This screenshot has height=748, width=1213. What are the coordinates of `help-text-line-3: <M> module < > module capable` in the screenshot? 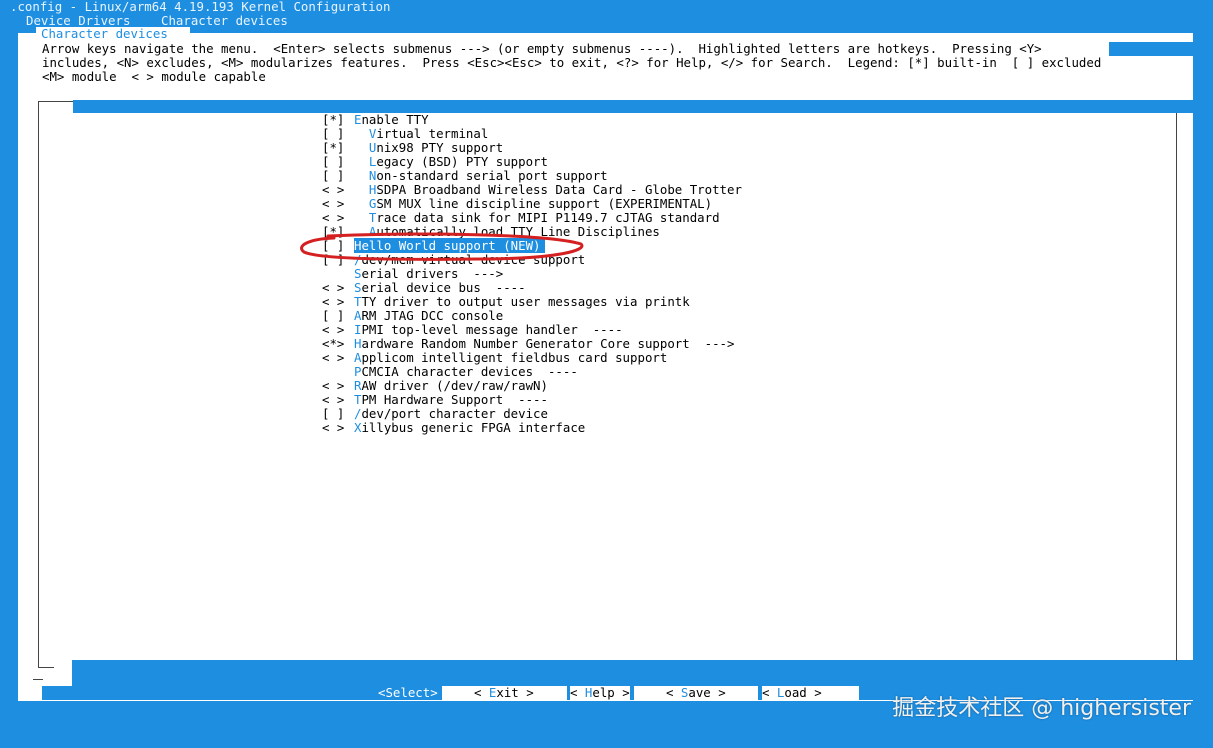 It's located at (154, 76).